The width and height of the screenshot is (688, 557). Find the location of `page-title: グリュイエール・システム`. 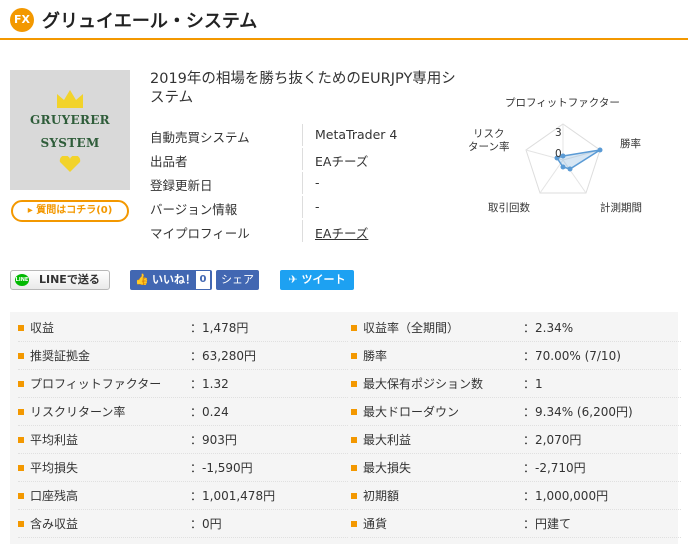

page-title: グリュイエール・システム is located at coordinates (150, 21).